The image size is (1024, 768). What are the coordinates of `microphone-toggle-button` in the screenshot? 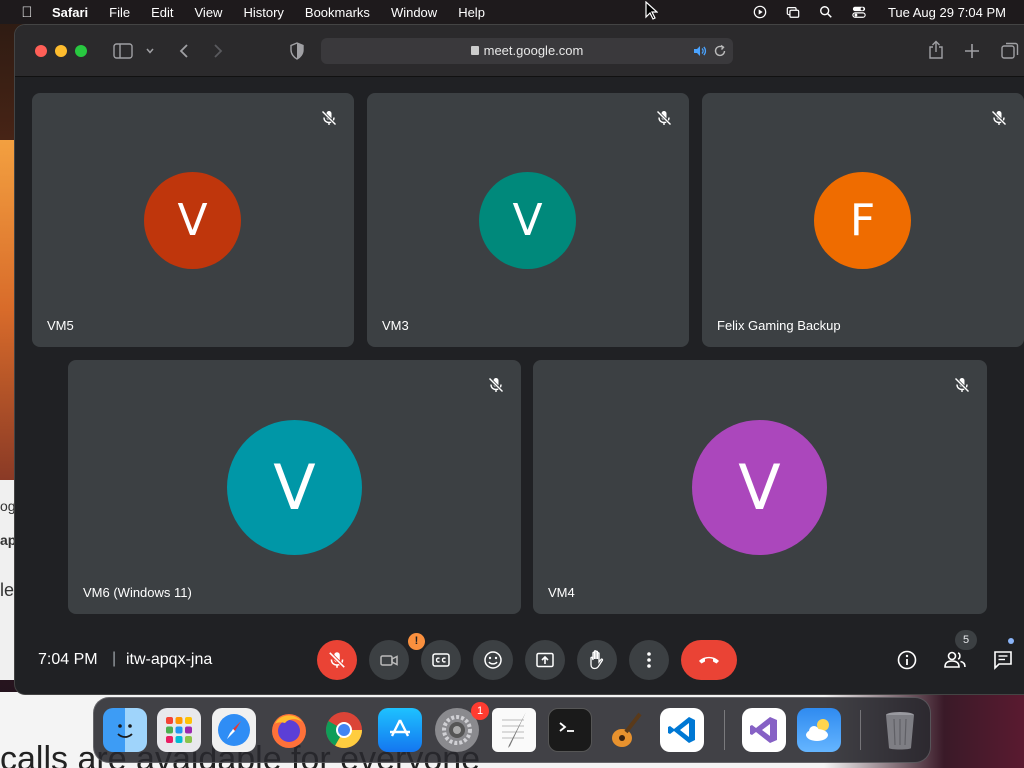 It's located at (337, 660).